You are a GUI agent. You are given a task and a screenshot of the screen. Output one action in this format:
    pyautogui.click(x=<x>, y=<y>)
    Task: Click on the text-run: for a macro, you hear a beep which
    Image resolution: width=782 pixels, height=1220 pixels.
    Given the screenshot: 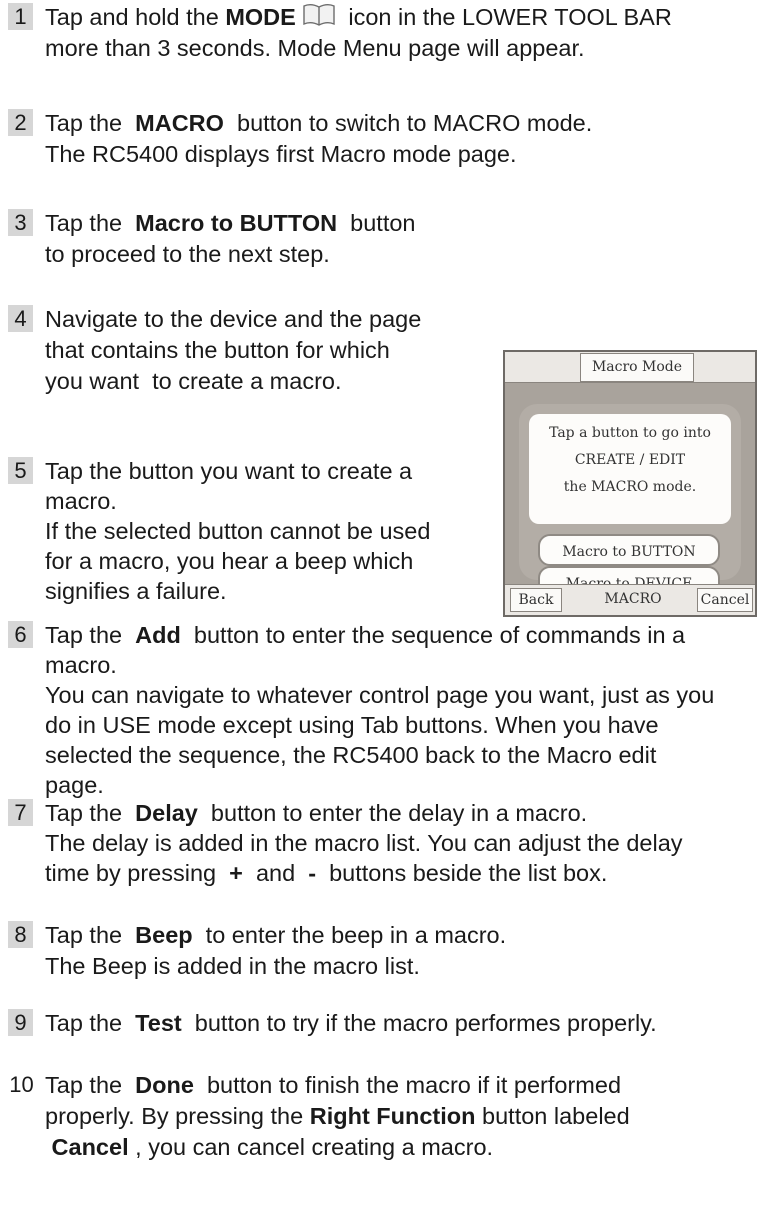 What is the action you would take?
    pyautogui.click(x=229, y=561)
    